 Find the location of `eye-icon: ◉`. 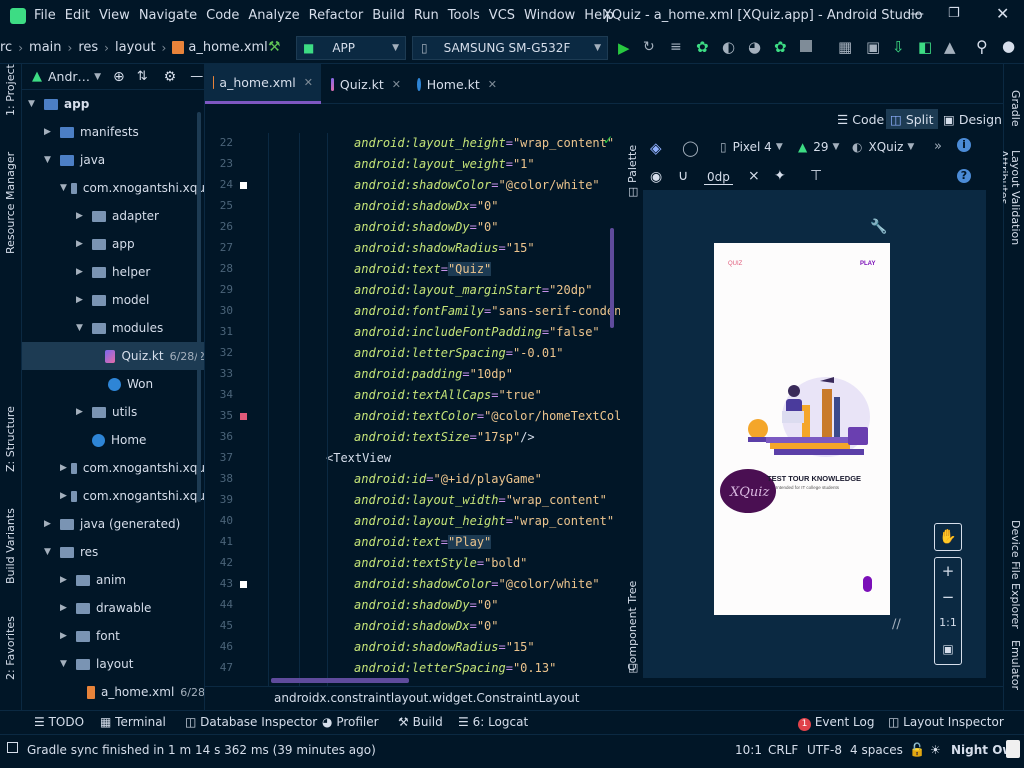

eye-icon: ◉ is located at coordinates (656, 177).